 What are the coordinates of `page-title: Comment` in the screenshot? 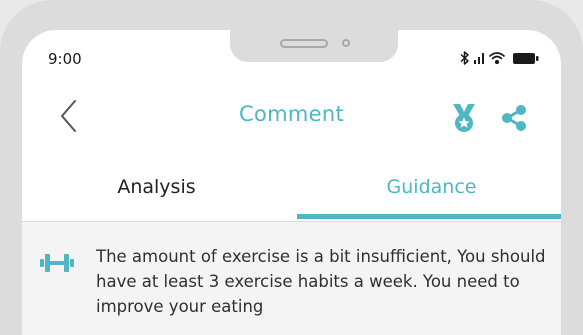 It's located at (291, 114).